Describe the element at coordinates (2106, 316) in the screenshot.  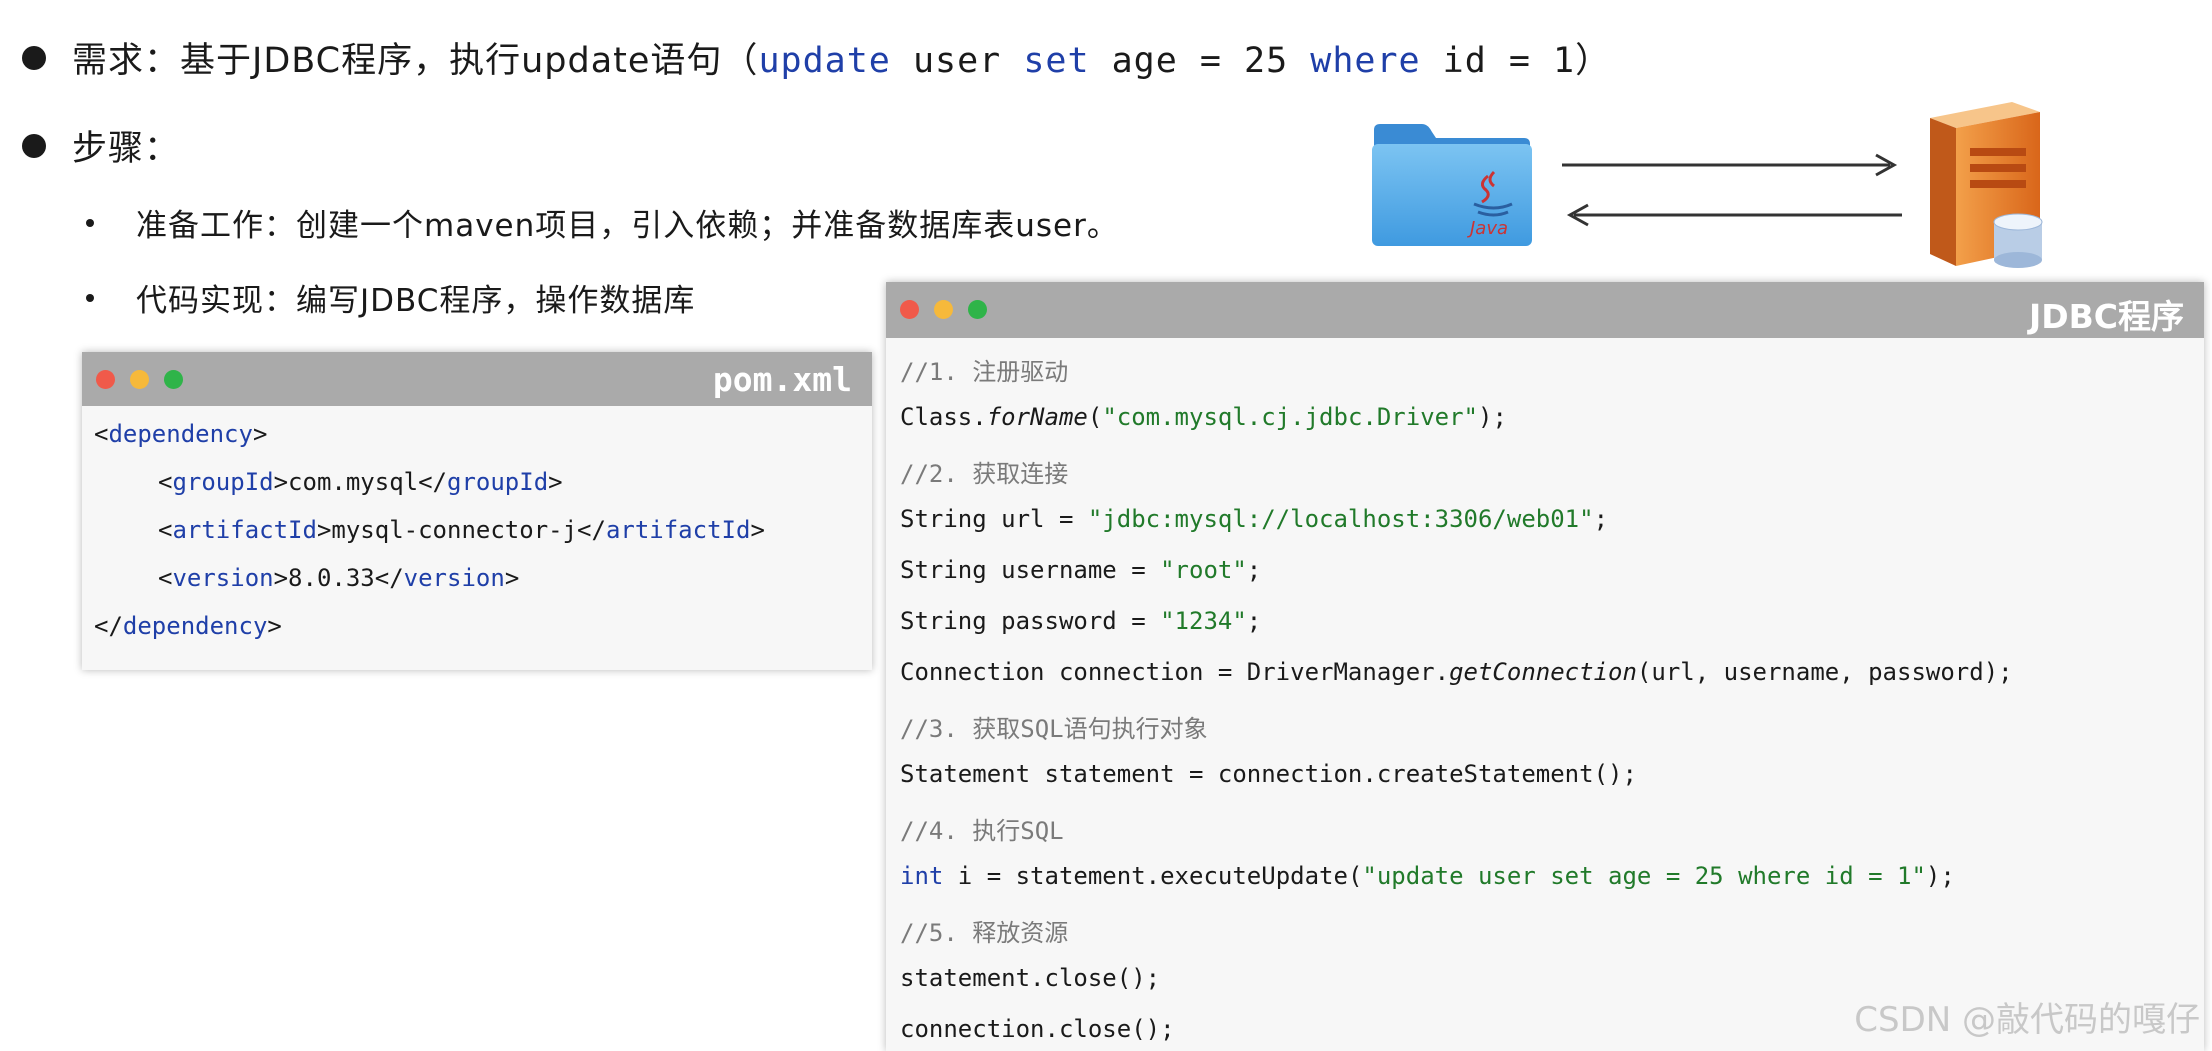
I see `window-title: JDBC程序` at that location.